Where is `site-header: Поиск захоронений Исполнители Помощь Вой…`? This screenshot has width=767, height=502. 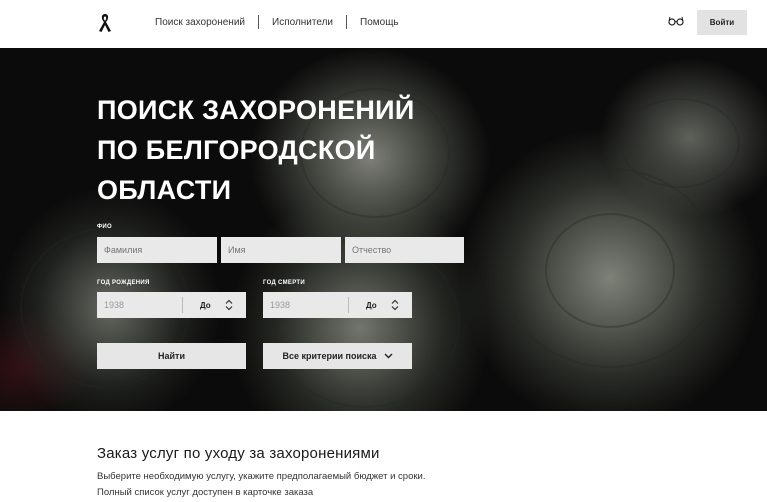 site-header: Поиск захоронений Исполнители Помощь Вой… is located at coordinates (383, 24).